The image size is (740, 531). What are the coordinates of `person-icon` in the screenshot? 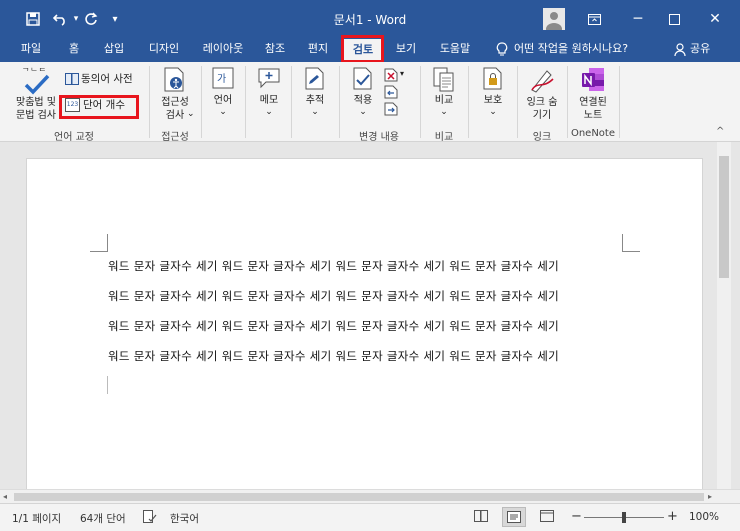 It's located at (680, 51).